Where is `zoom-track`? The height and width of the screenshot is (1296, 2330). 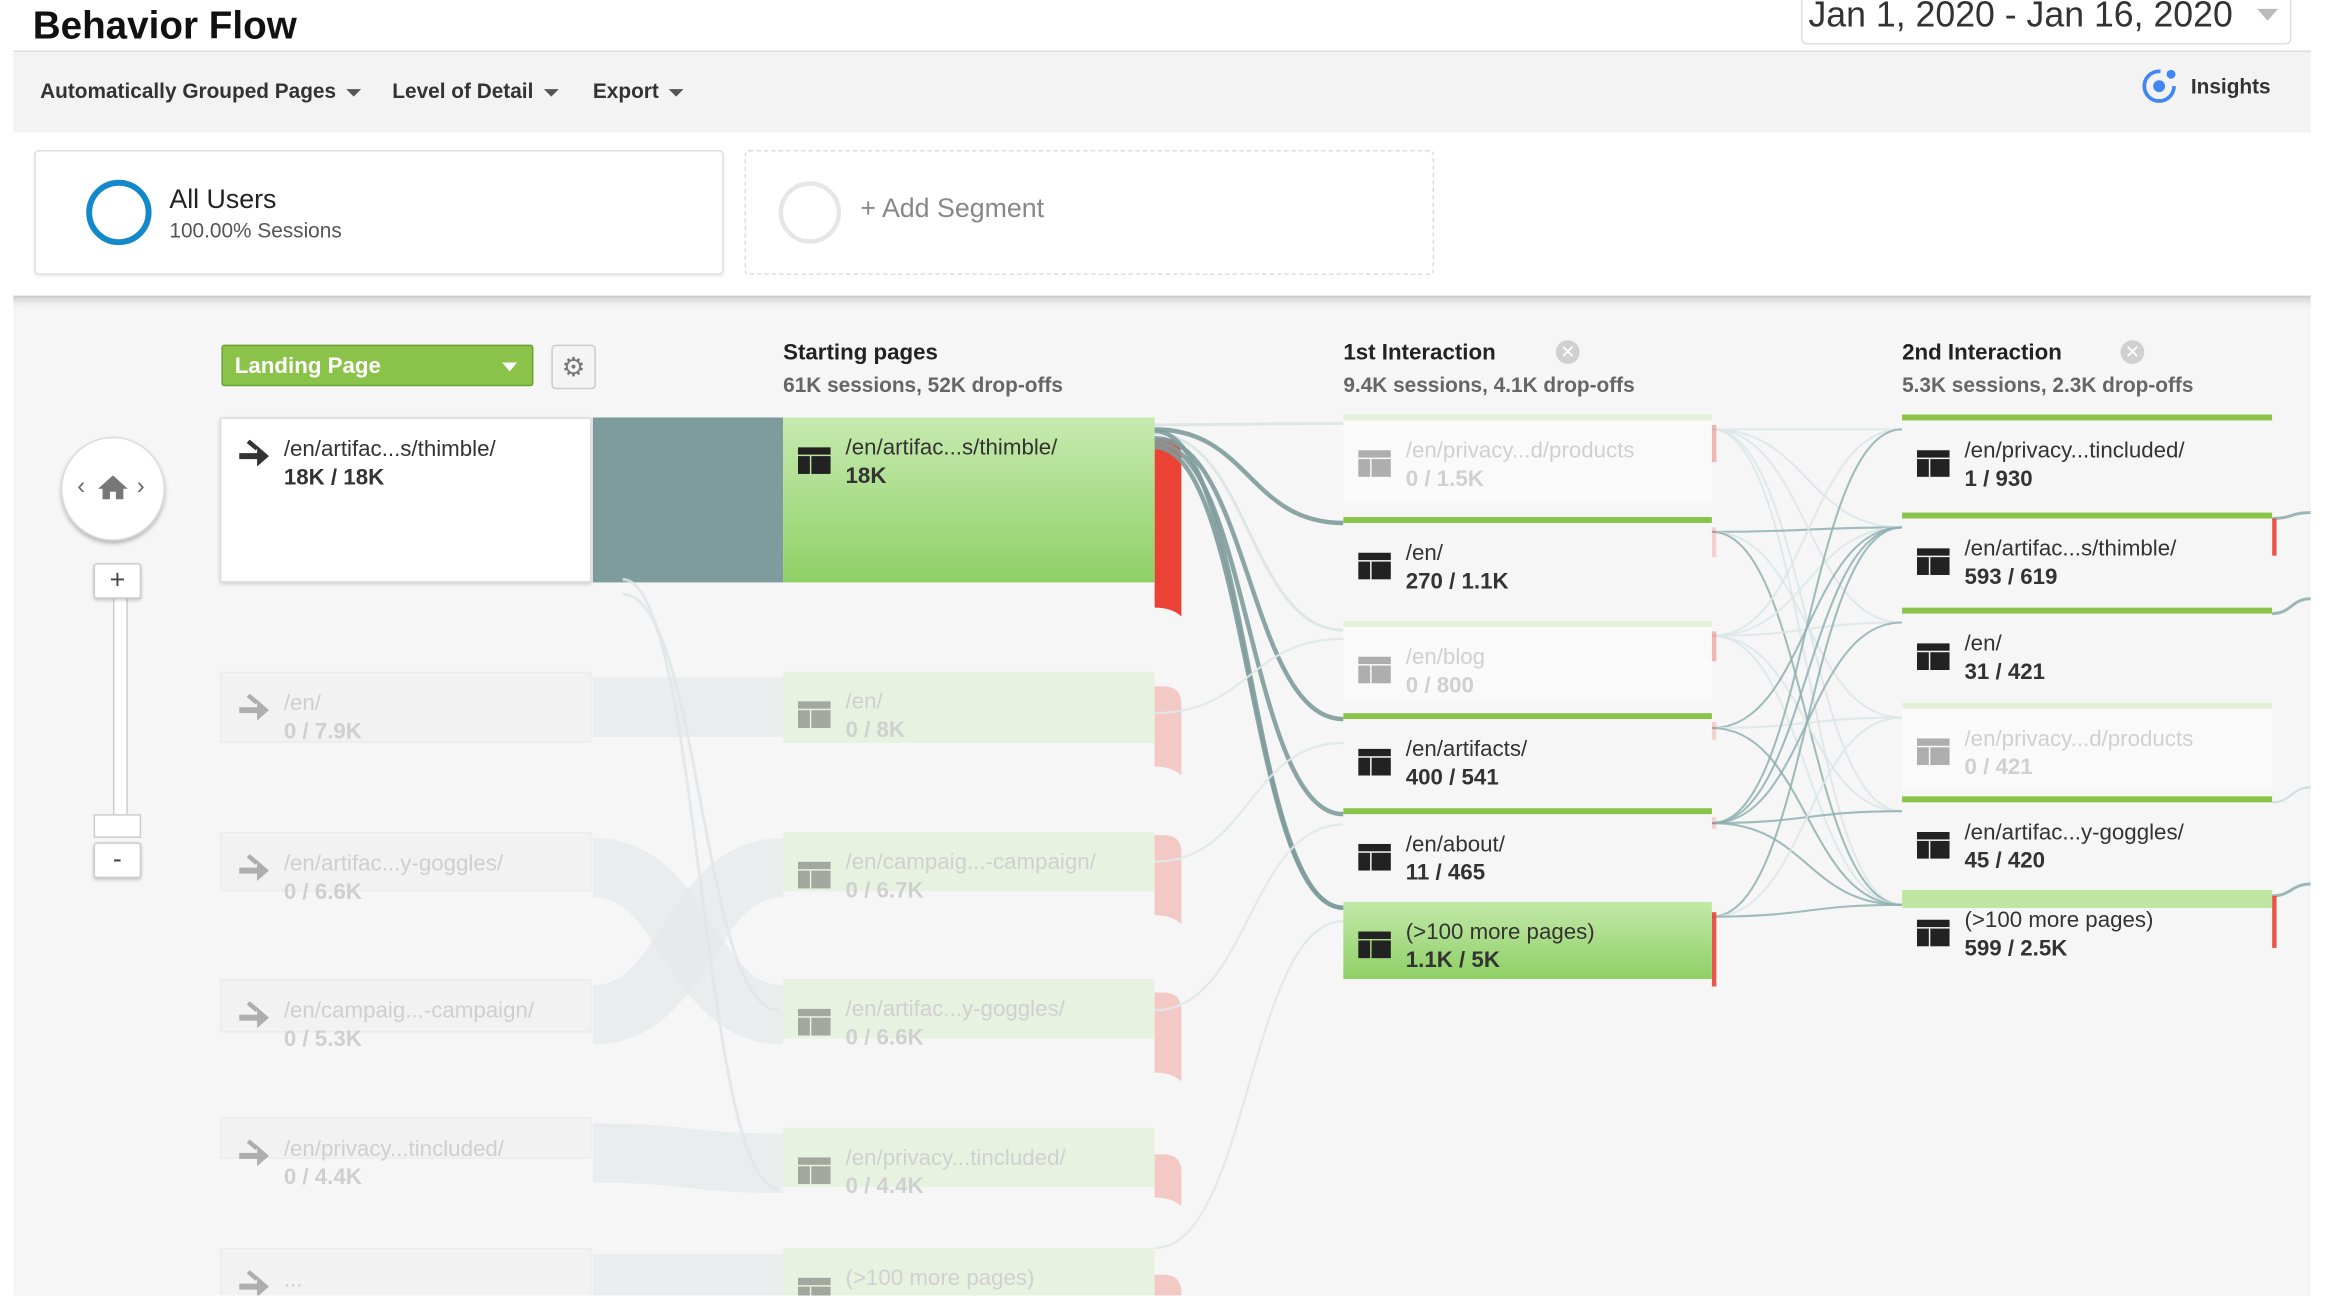
zoom-track is located at coordinates (120, 710).